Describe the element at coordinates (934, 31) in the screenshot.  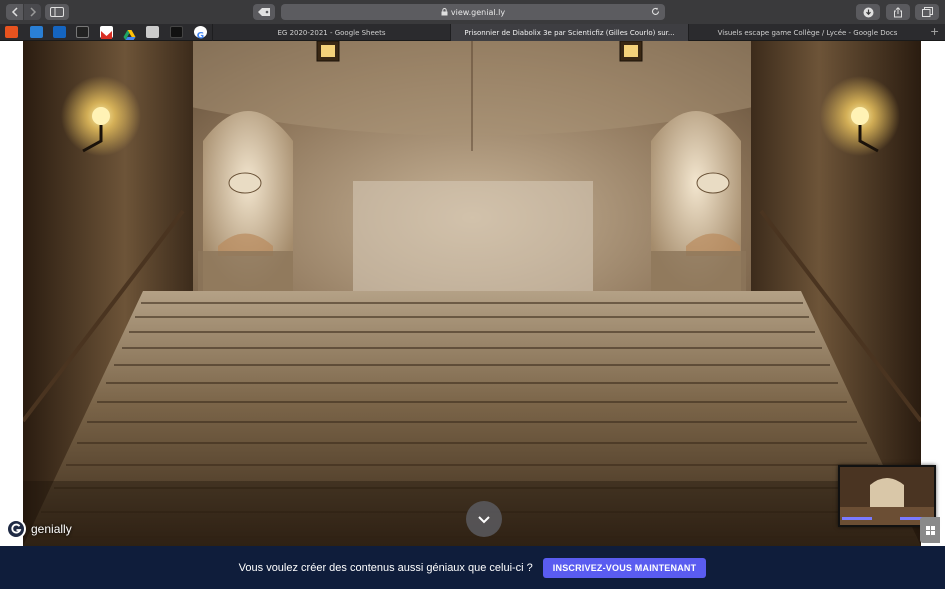
I see `new-tab-button: +` at that location.